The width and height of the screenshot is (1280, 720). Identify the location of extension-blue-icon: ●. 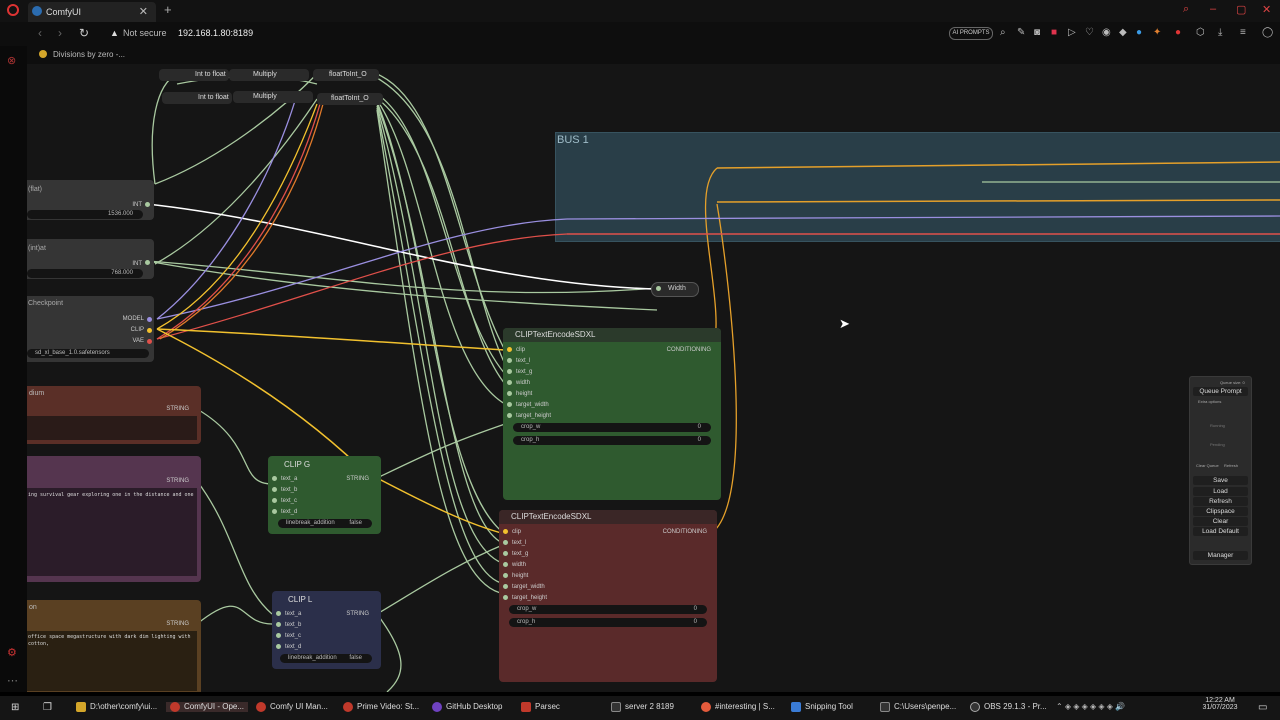
(1139, 32).